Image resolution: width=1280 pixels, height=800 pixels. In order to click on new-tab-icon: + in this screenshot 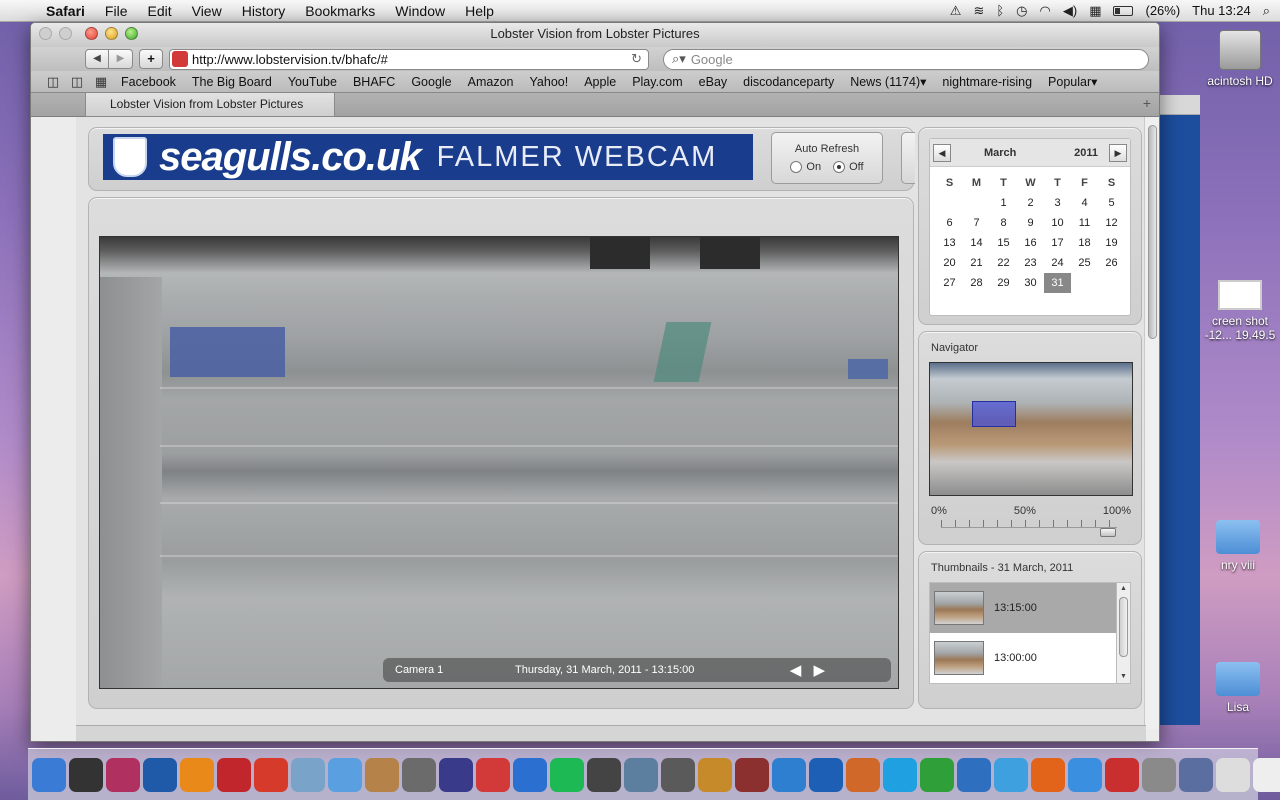, I will do `click(1147, 103)`.